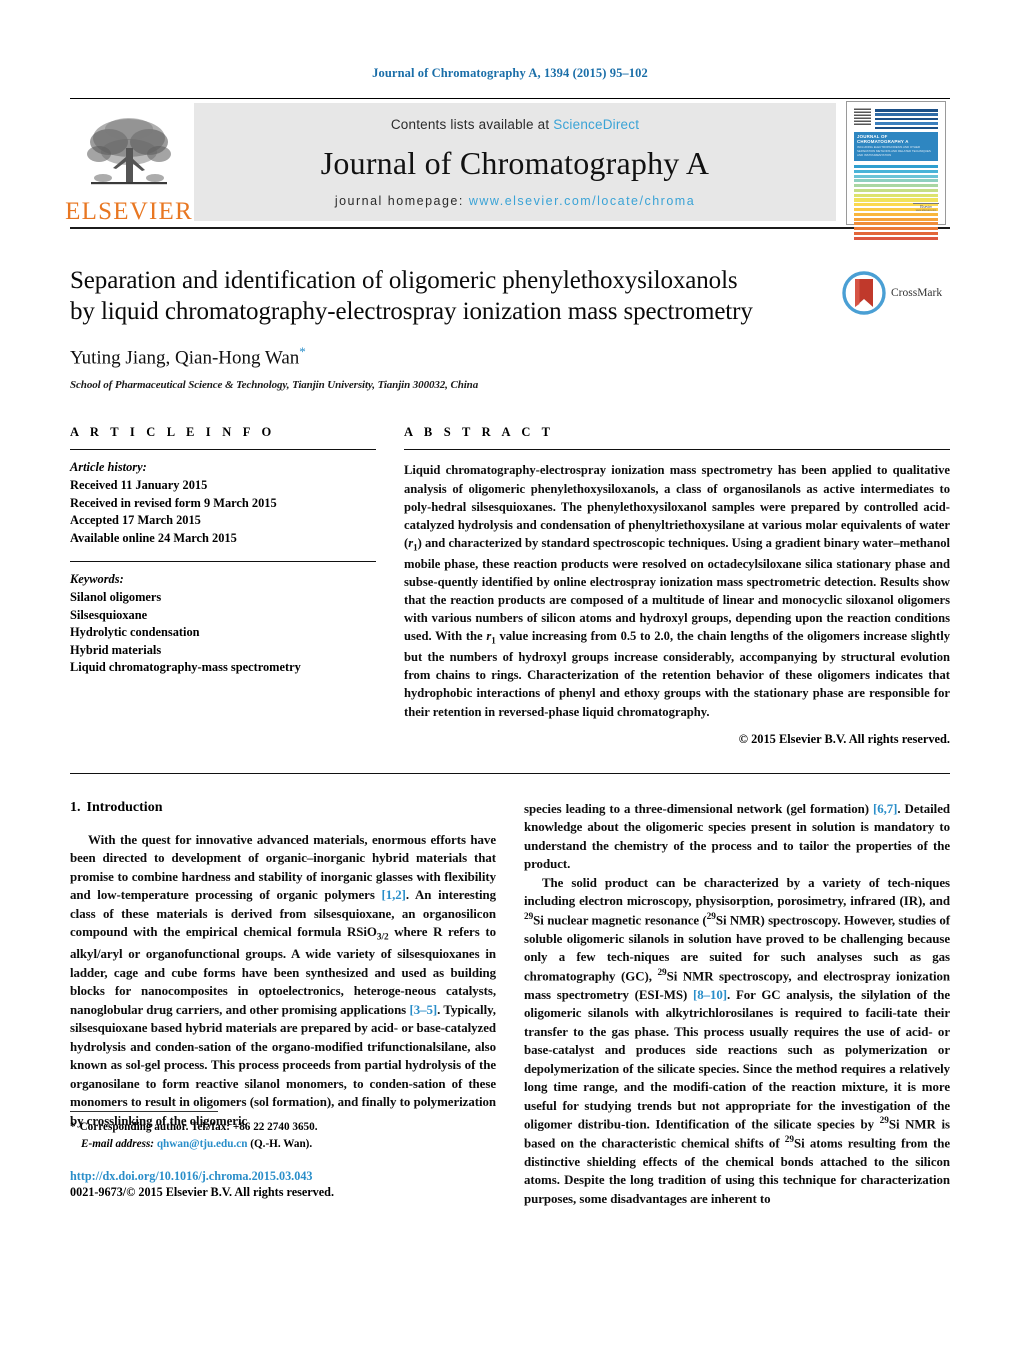 Image resolution: width=1020 pixels, height=1351 pixels. I want to click on keyword-item: Liquid chromatography-mass spectrometry, so click(185, 667).